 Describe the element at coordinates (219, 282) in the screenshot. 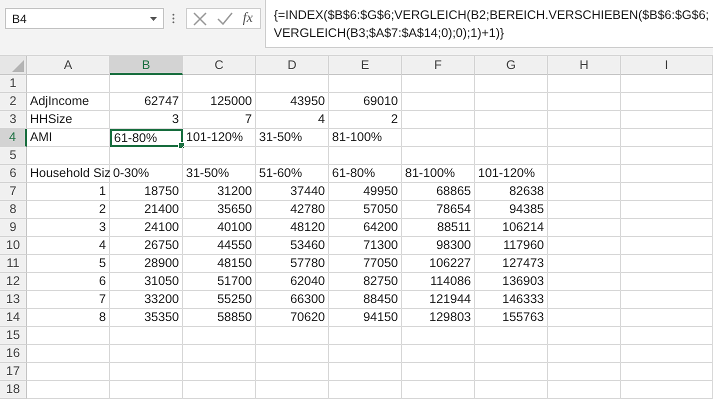

I see `table-cell: 51700` at that location.